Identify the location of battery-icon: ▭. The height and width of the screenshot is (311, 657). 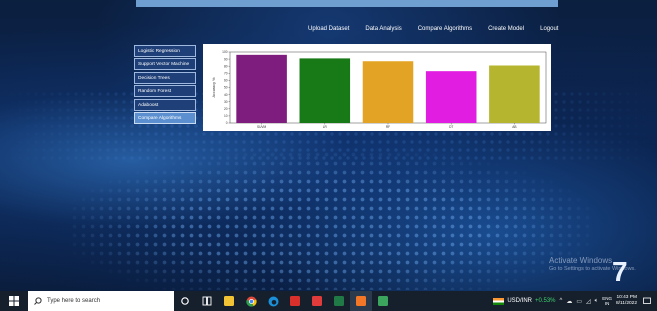
(579, 301).